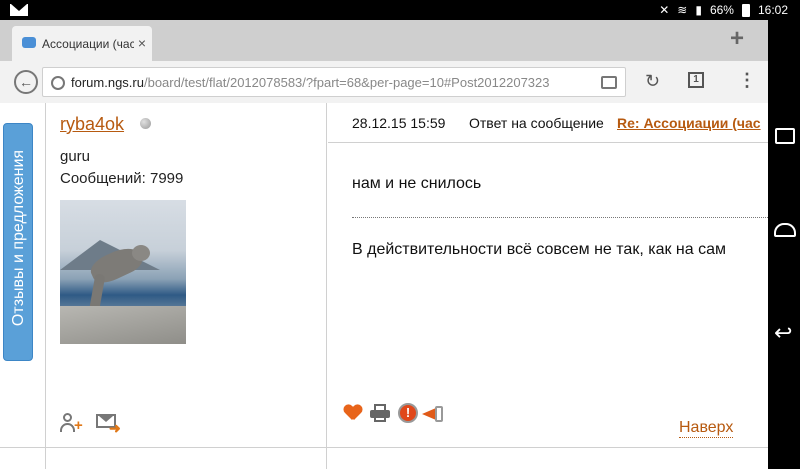 The height and width of the screenshot is (469, 800). What do you see at coordinates (536, 123) in the screenshot?
I see `reply-label: Ответ на сообщение` at bounding box center [536, 123].